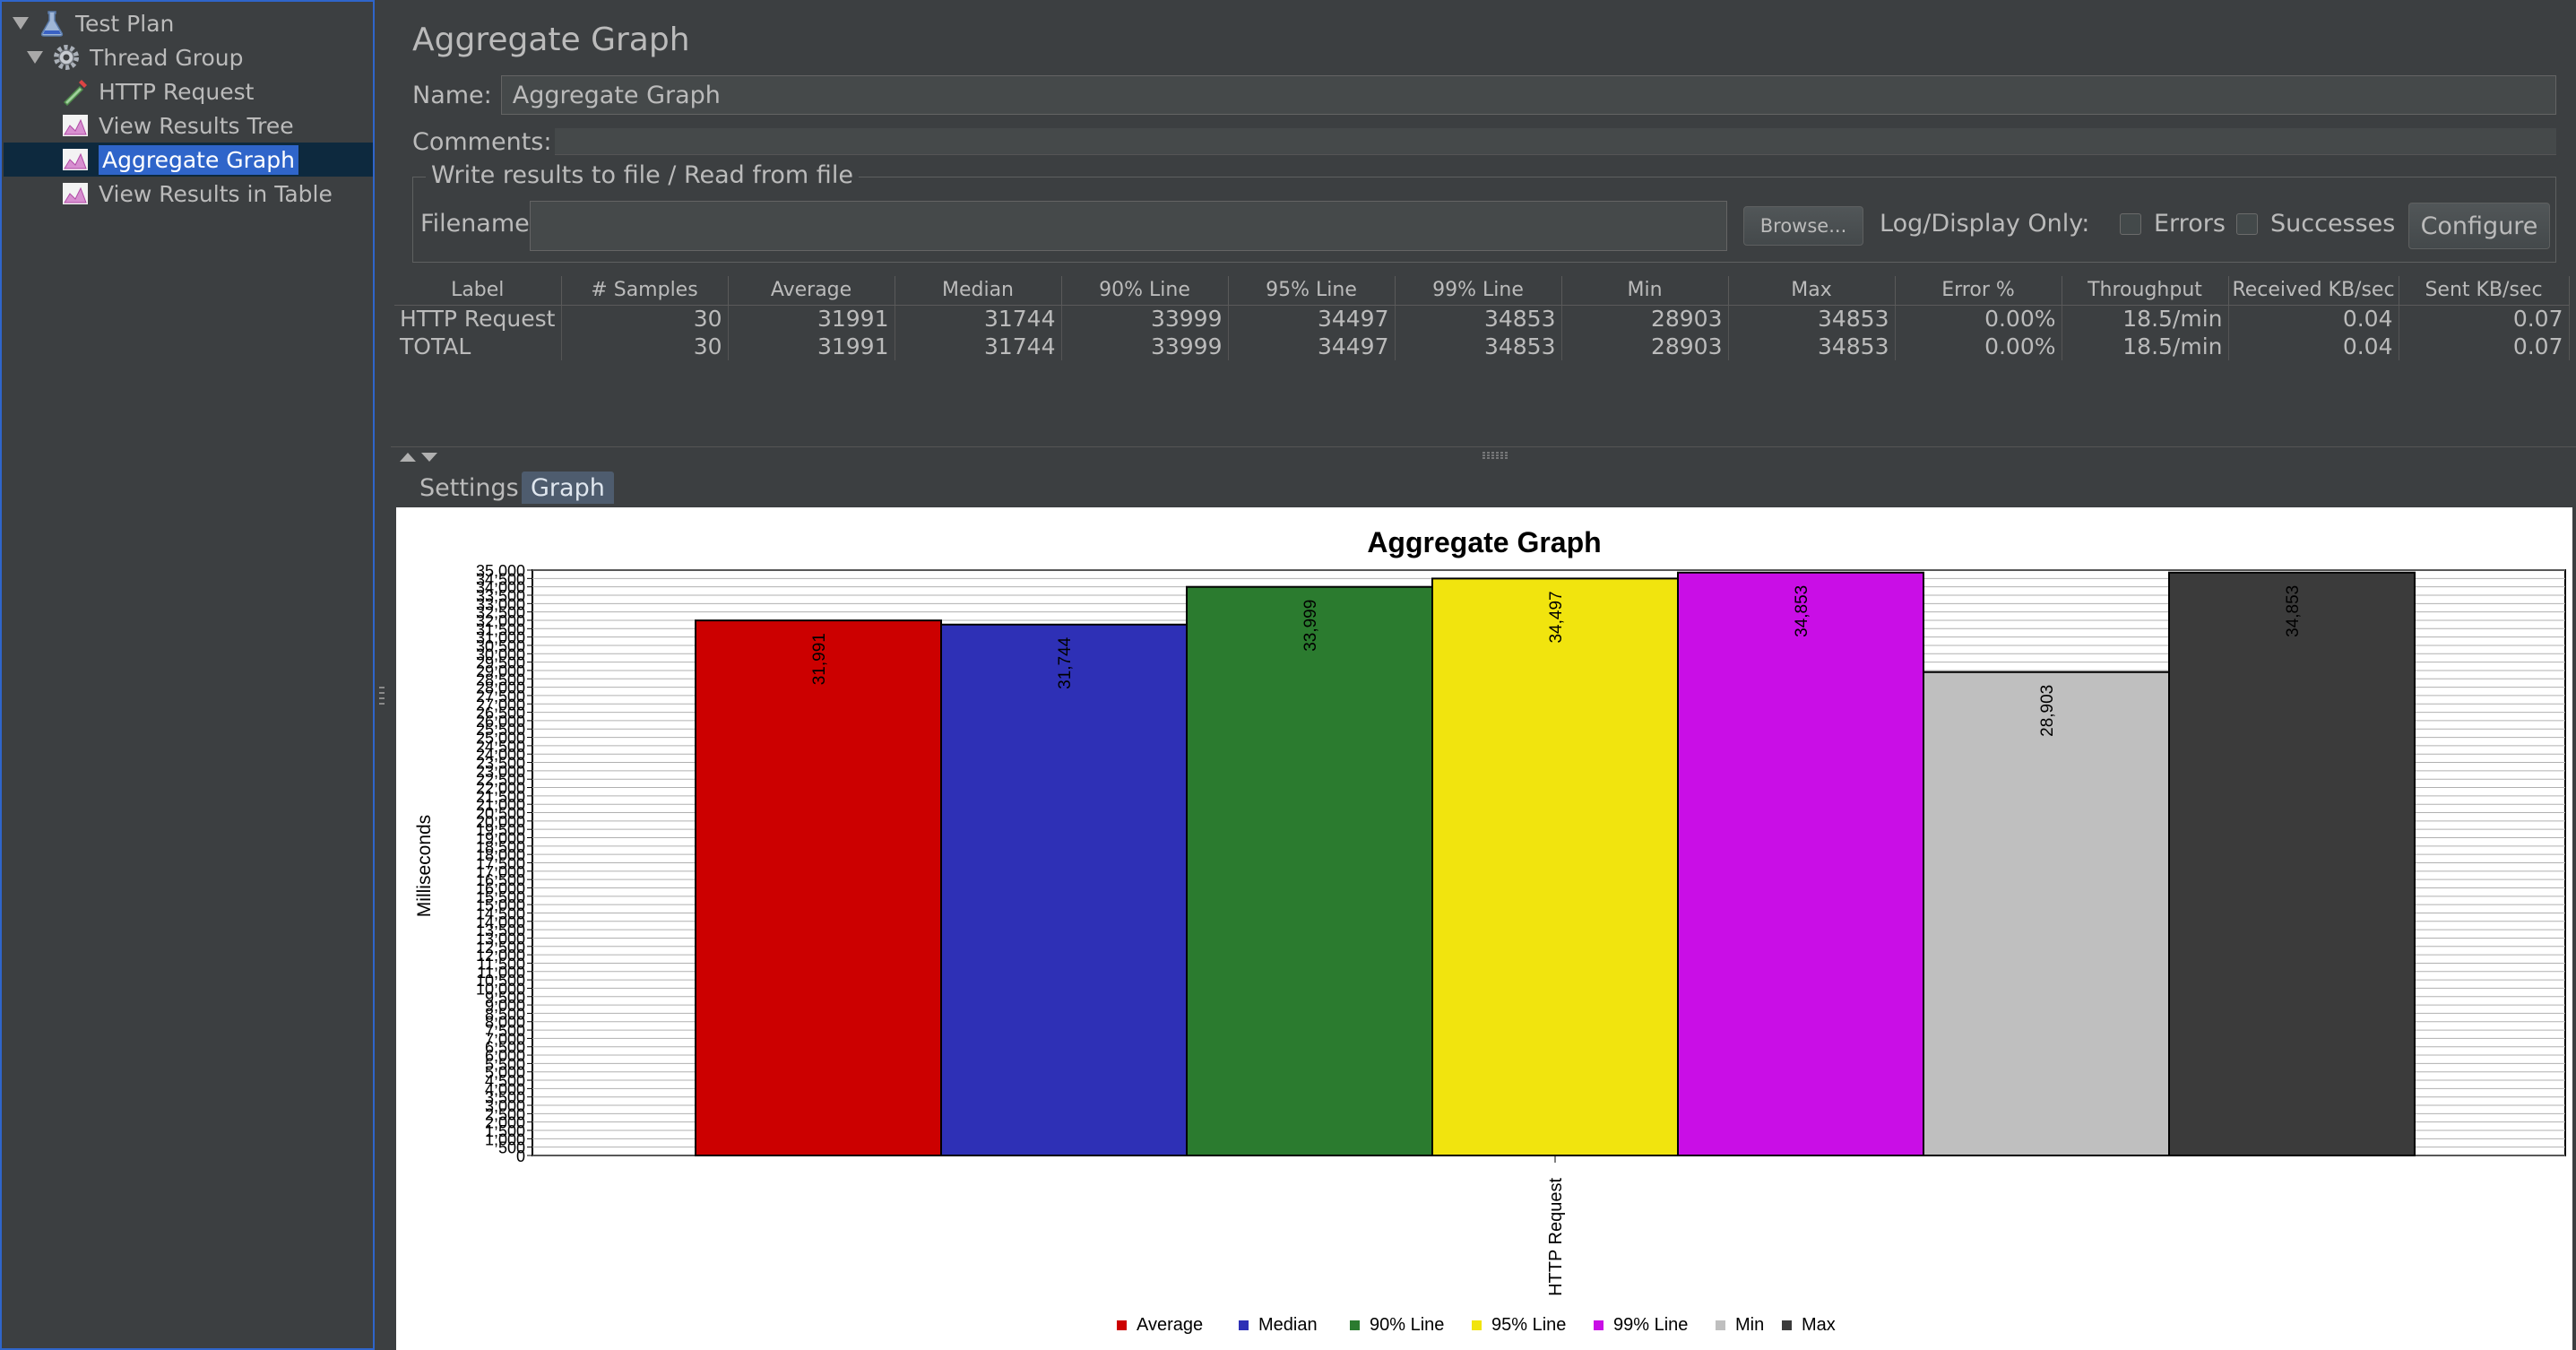  I want to click on tree-item-label: Aggregate Graph, so click(198, 160).